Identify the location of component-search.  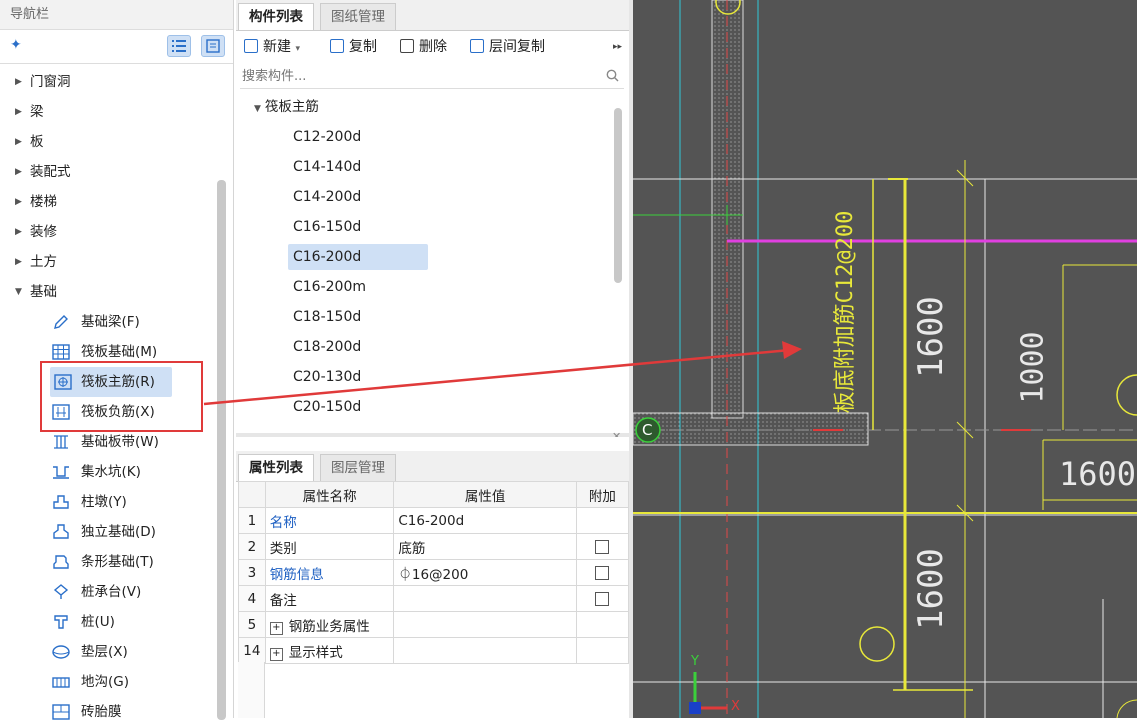
(432, 76).